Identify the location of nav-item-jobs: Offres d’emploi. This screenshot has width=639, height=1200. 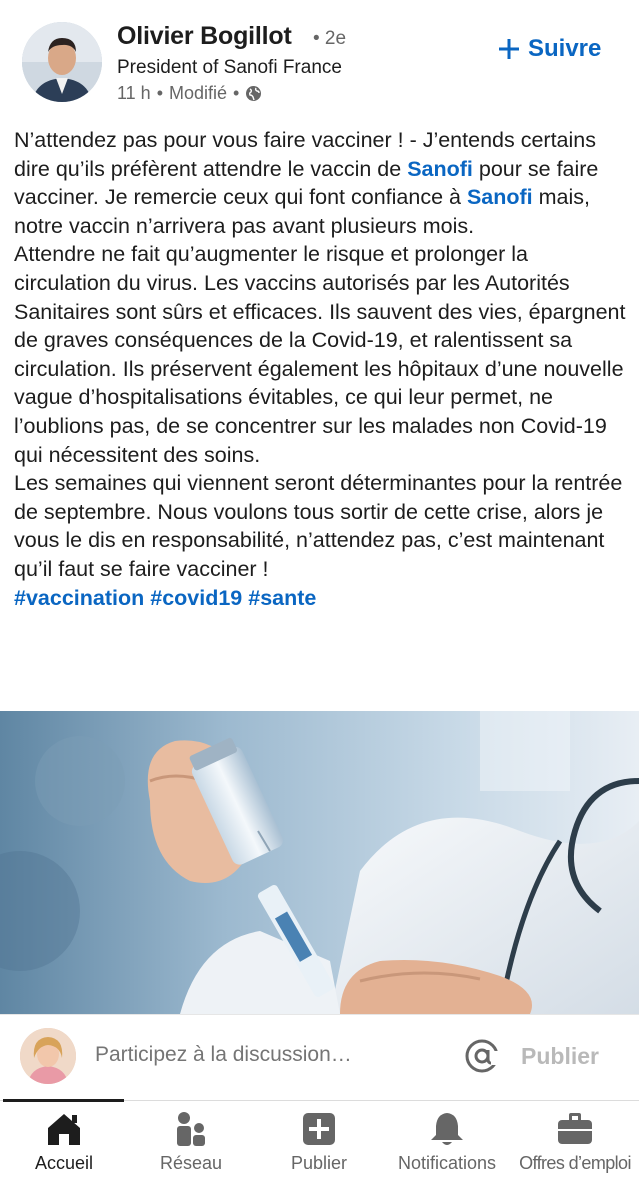
(575, 1150).